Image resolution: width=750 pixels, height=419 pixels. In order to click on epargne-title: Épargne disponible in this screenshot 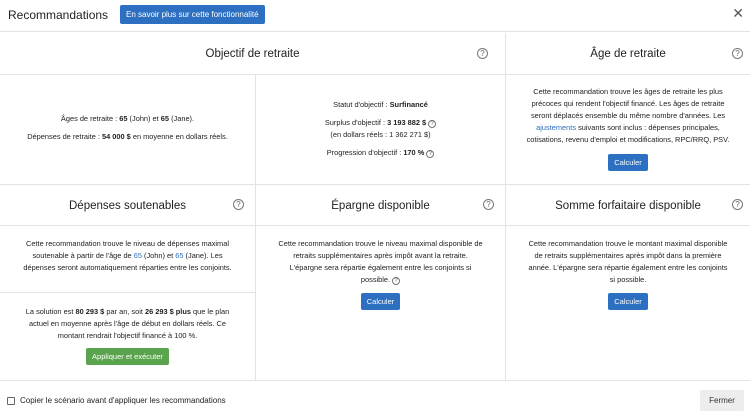, I will do `click(380, 206)`.